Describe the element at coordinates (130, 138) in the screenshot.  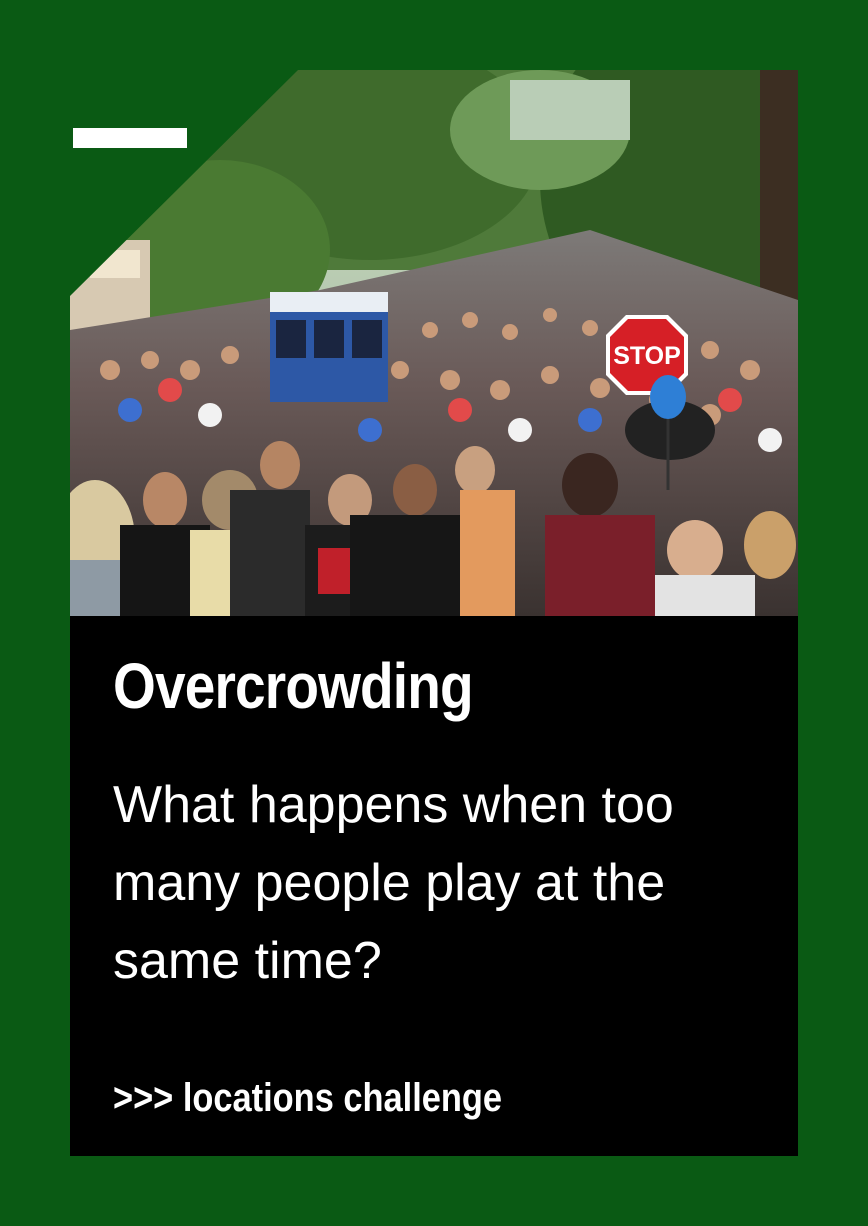
I see `corner-accent-bar` at that location.